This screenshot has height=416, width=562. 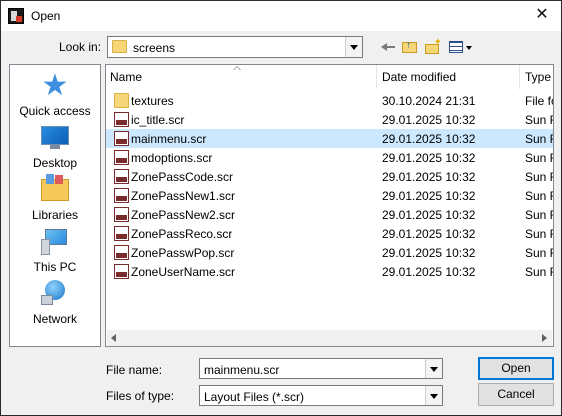 I want to click on file-type-dropdown: Layout Files (*.scr), so click(x=321, y=395).